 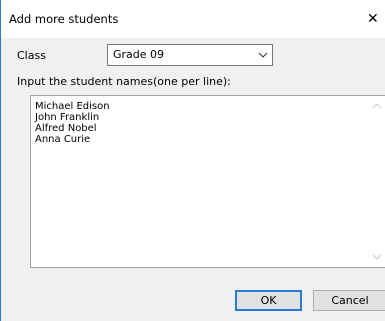 What do you see at coordinates (193, 19) in the screenshot?
I see `title-bar: Add more students ✕` at bounding box center [193, 19].